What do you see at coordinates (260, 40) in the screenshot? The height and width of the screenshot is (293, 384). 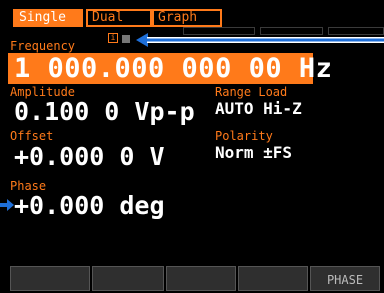 I see `arrow-left-icon` at bounding box center [260, 40].